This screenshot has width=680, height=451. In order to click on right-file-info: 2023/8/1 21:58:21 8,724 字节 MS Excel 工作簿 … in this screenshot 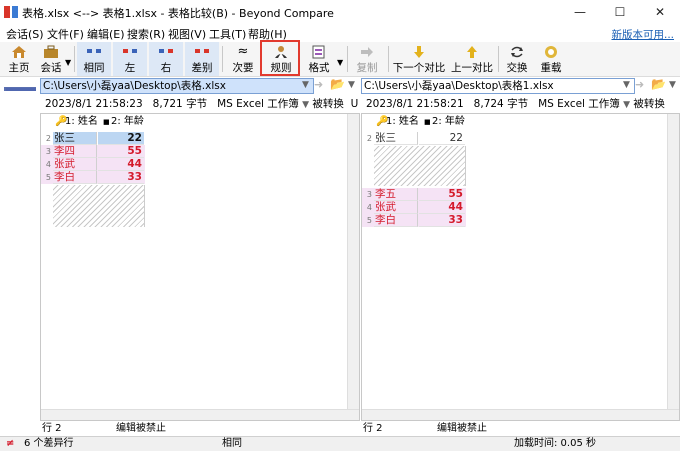, I will do `click(515, 103)`.